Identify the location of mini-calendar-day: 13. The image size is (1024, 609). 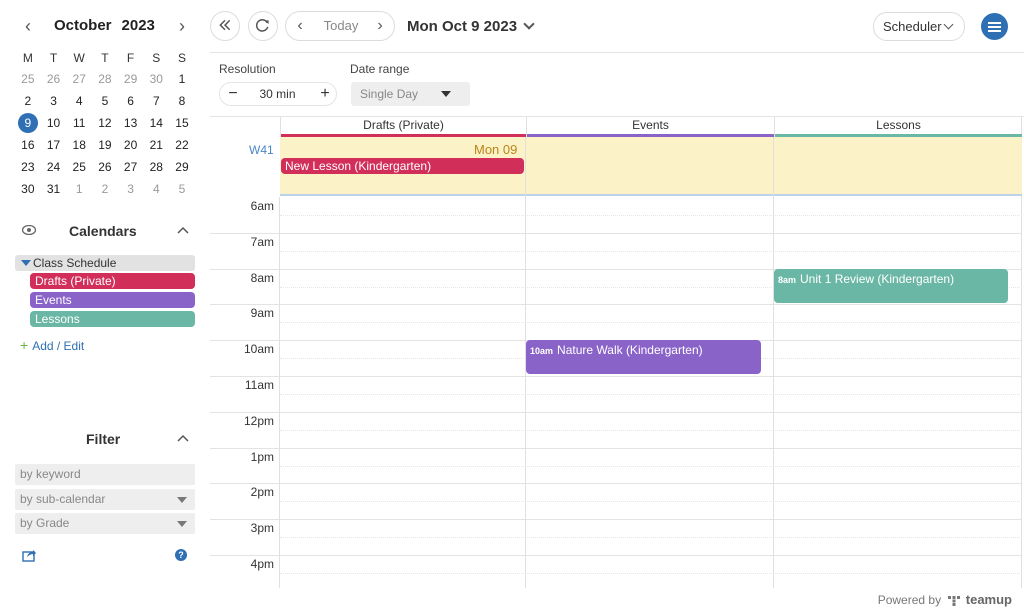
(131, 123).